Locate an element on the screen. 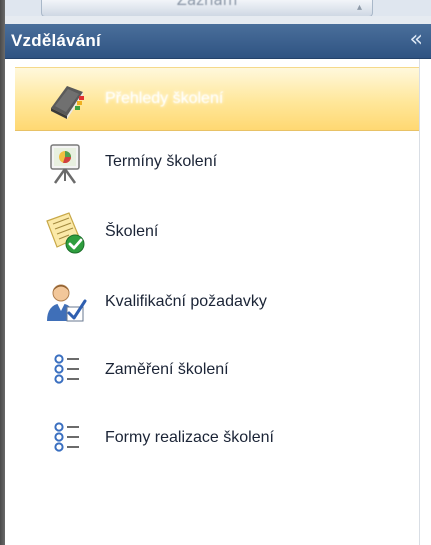 This screenshot has height=545, width=431. panel-title: Vzdělávání is located at coordinates (56, 40).